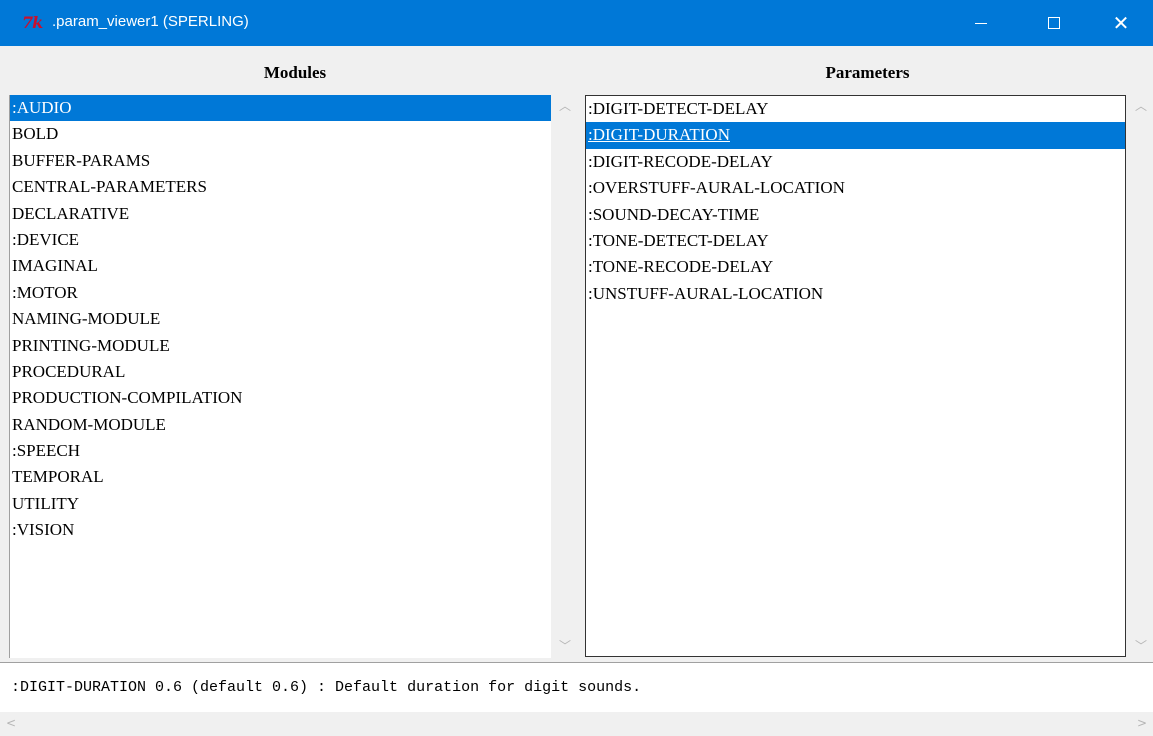 The height and width of the screenshot is (736, 1153). What do you see at coordinates (280, 187) in the screenshot?
I see `module-list-item: CENTRAL-PARAMETERS` at bounding box center [280, 187].